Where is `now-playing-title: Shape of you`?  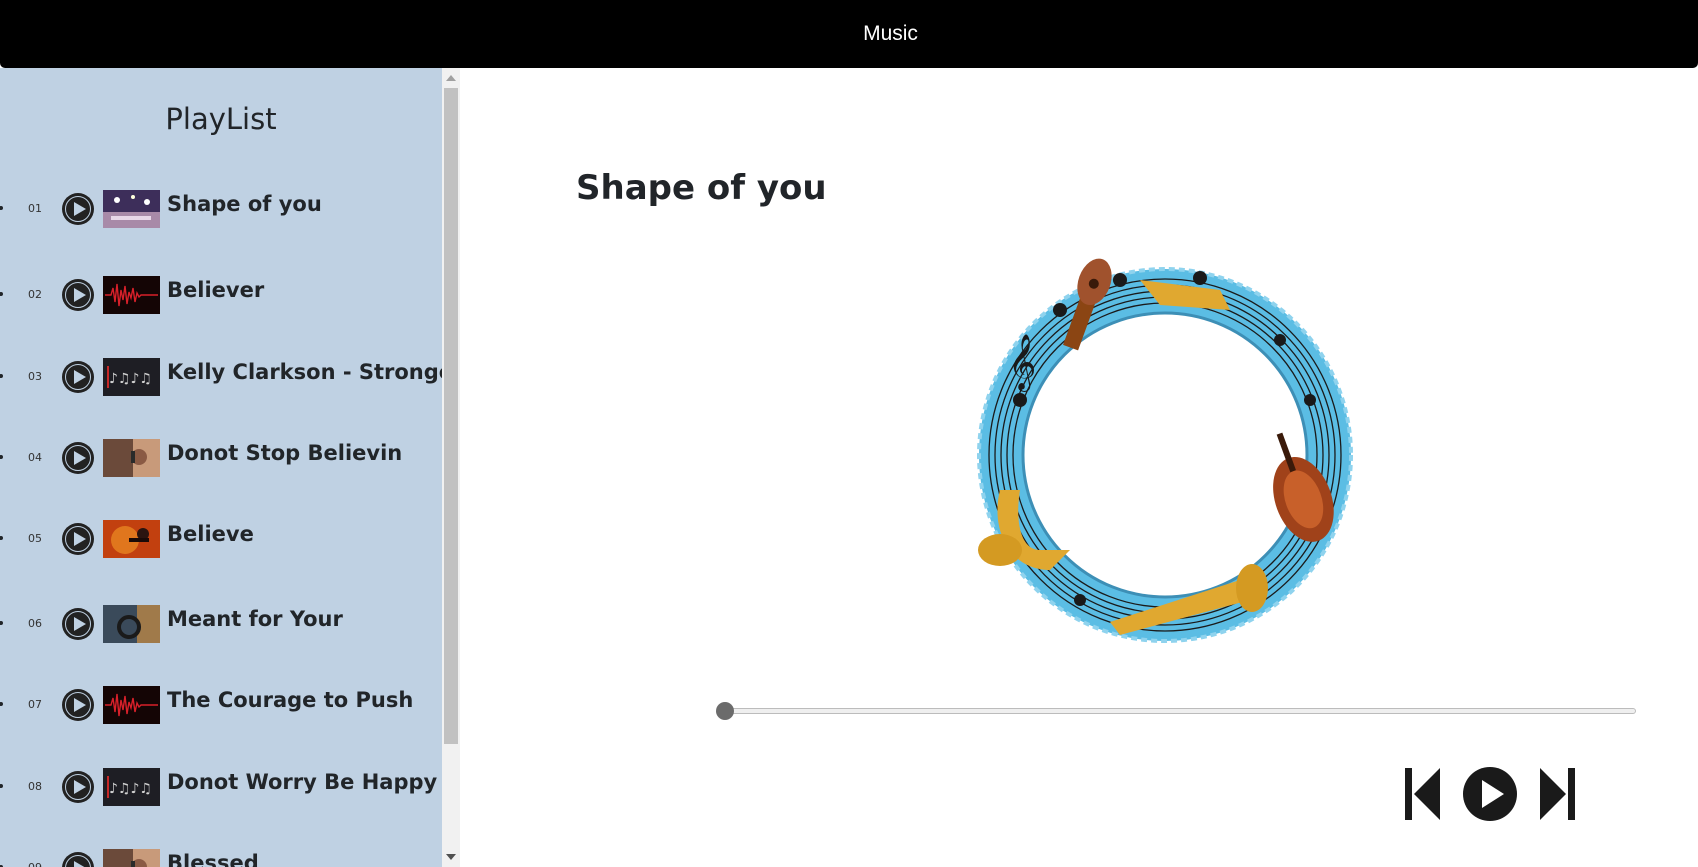 now-playing-title: Shape of you is located at coordinates (701, 188).